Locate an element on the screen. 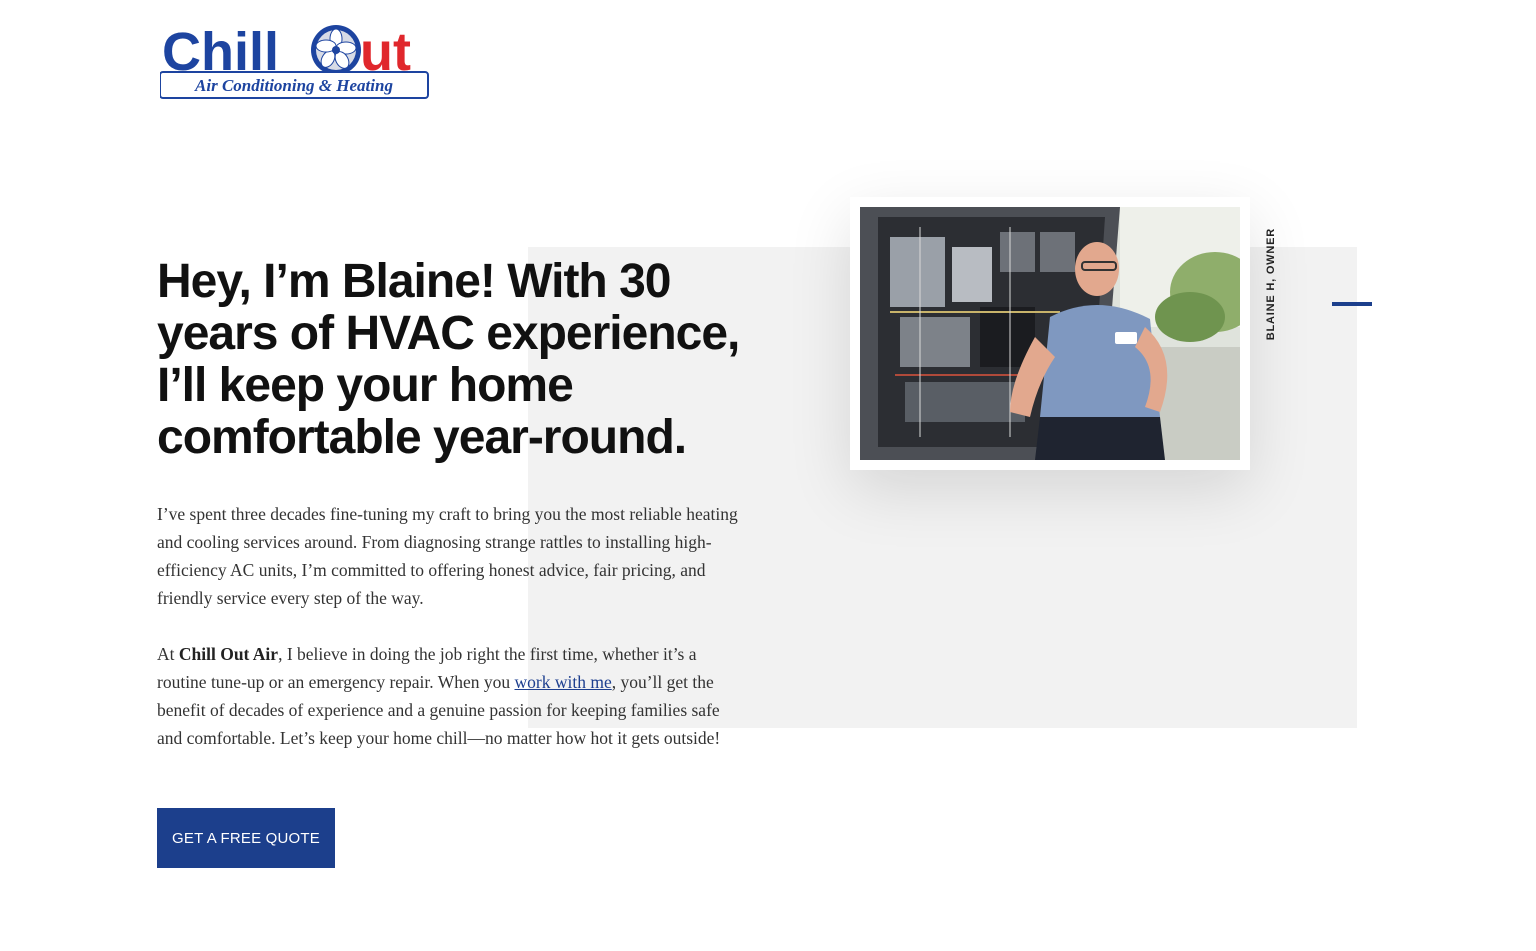 The height and width of the screenshot is (951, 1536). owner-photo is located at coordinates (1050, 333).